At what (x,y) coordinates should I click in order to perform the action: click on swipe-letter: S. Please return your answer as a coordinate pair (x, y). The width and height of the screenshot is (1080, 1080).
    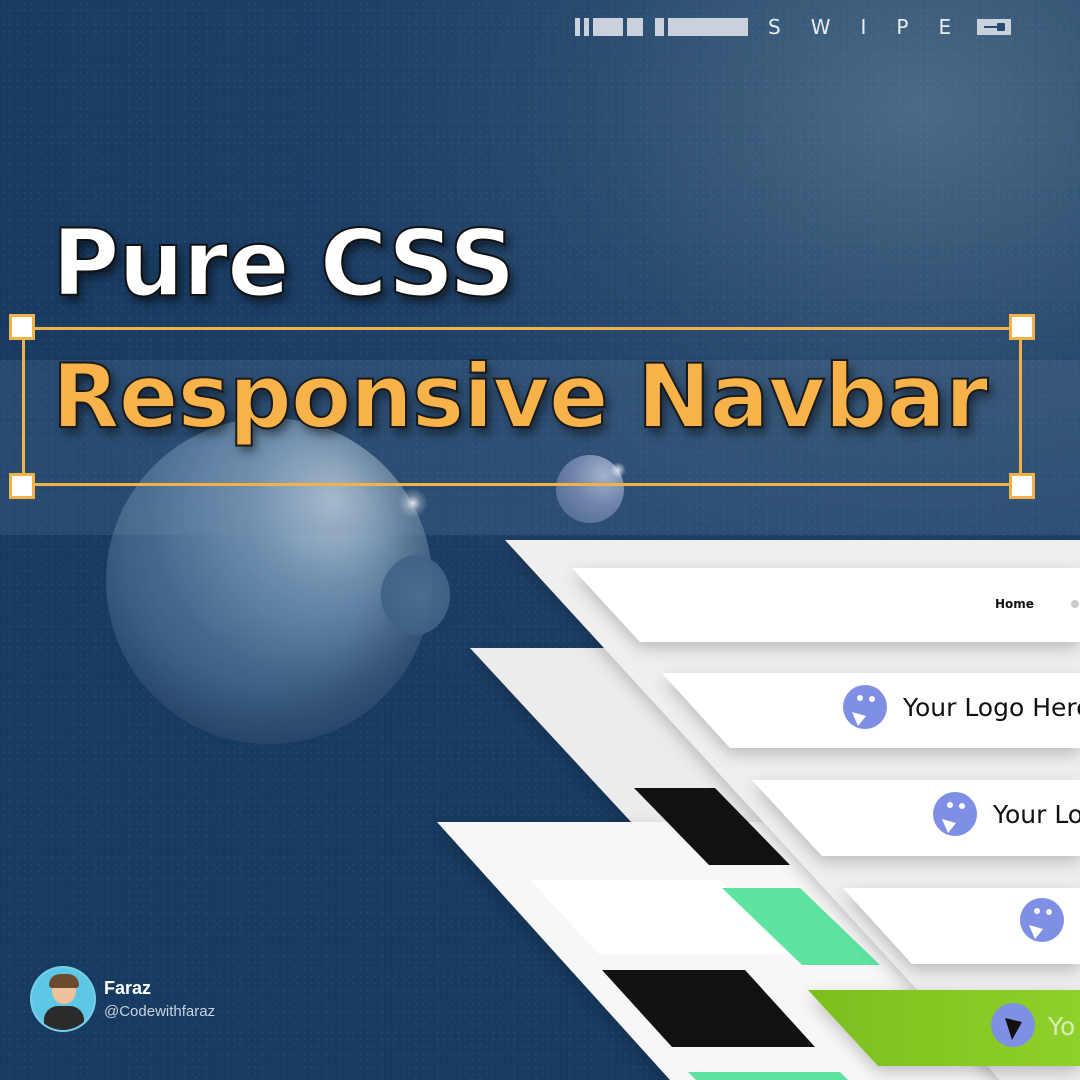
    Looking at the image, I should click on (774, 27).